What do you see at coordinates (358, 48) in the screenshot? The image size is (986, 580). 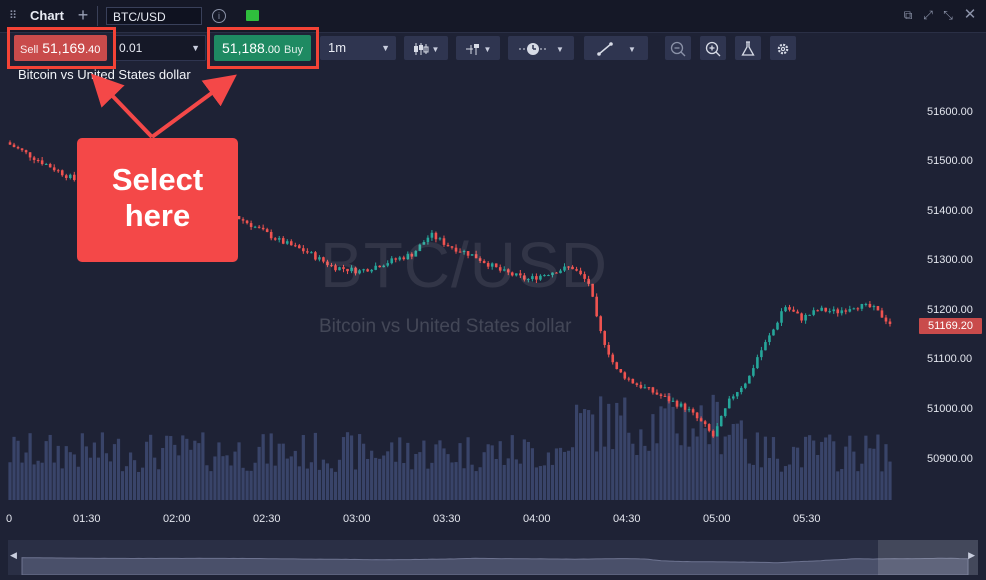 I see `timeframe-select: 1m ▼` at bounding box center [358, 48].